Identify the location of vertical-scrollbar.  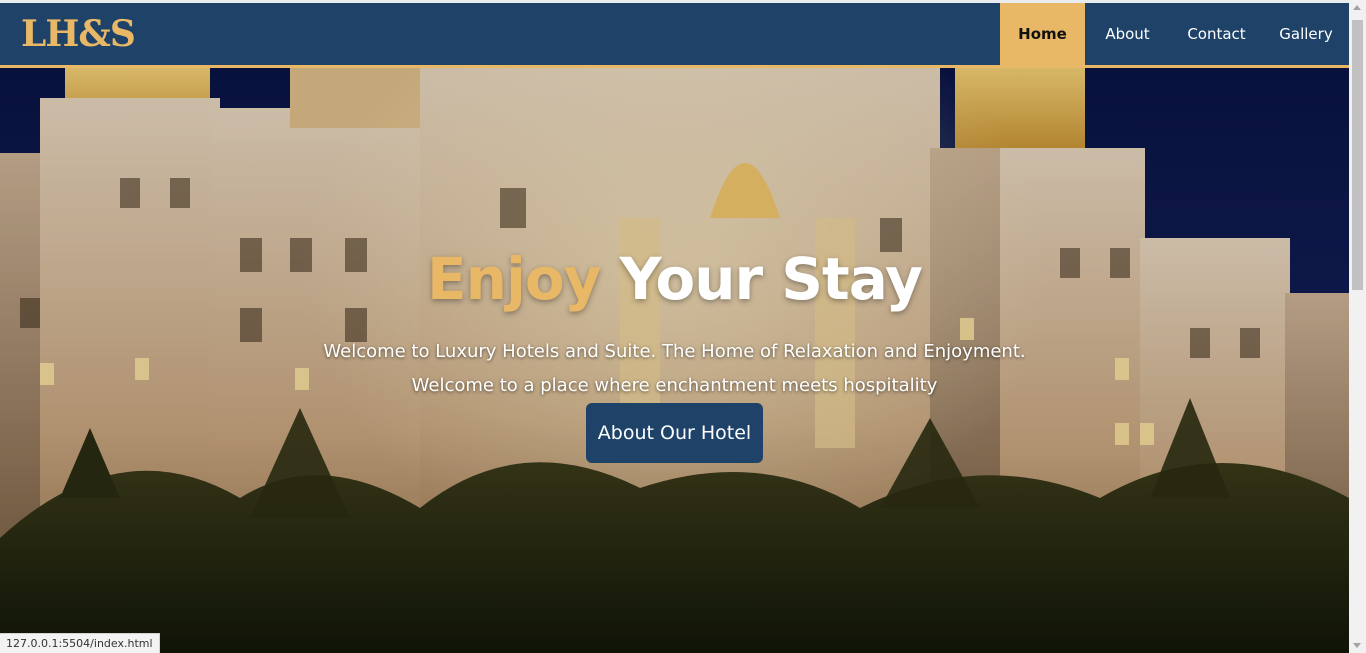
(1357, 326).